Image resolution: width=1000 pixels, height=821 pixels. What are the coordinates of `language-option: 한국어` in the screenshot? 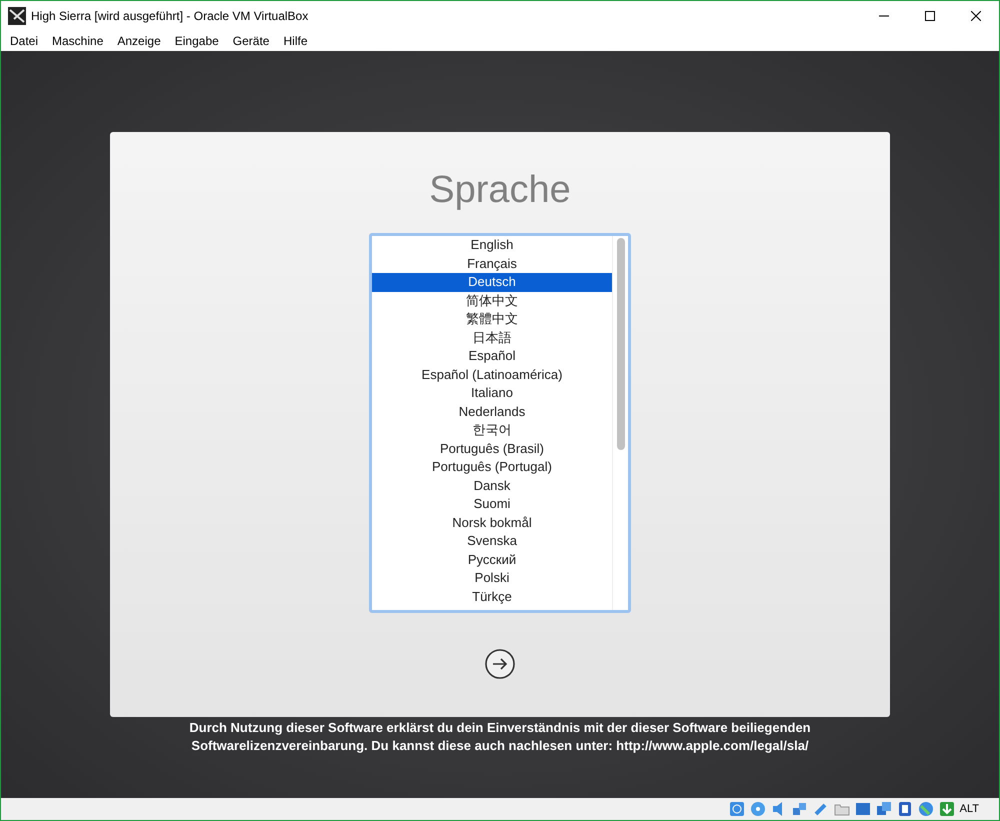 It's located at (492, 430).